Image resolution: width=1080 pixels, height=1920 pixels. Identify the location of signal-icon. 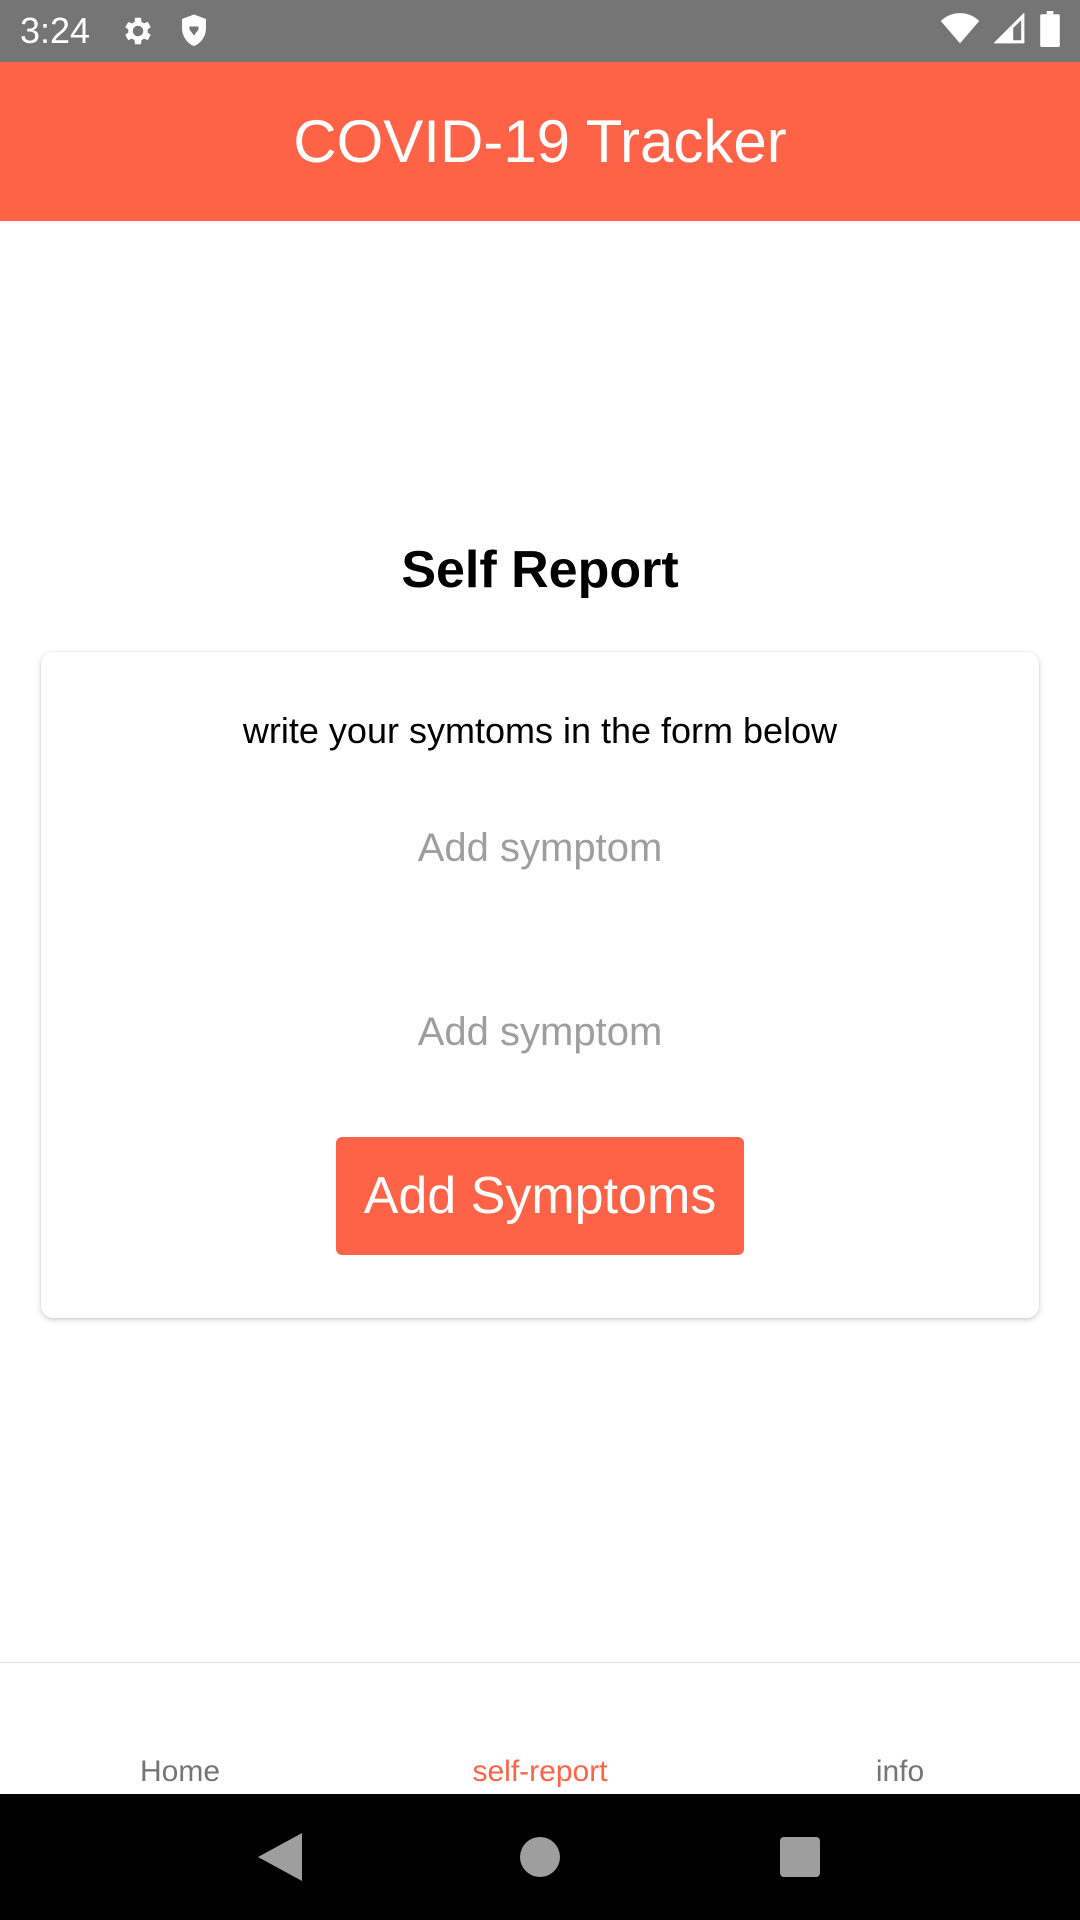
(1009, 30).